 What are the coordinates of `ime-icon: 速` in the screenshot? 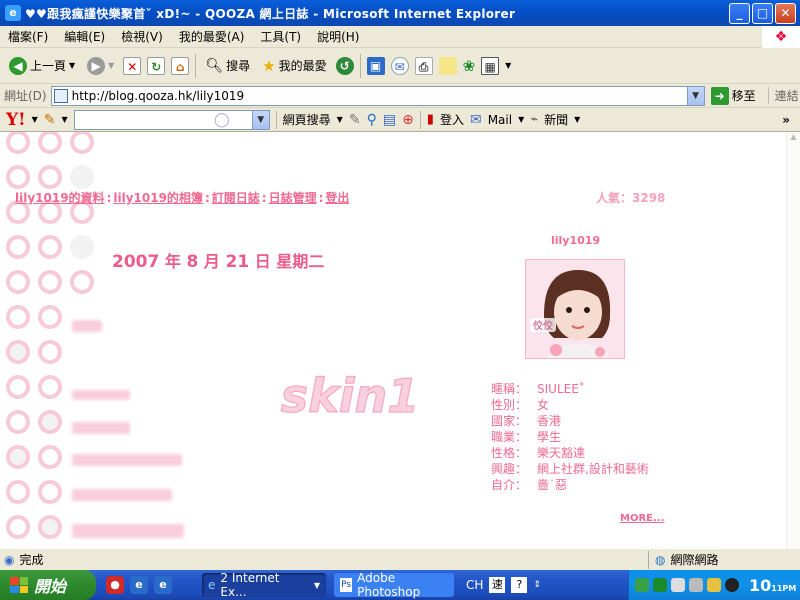 It's located at (497, 585).